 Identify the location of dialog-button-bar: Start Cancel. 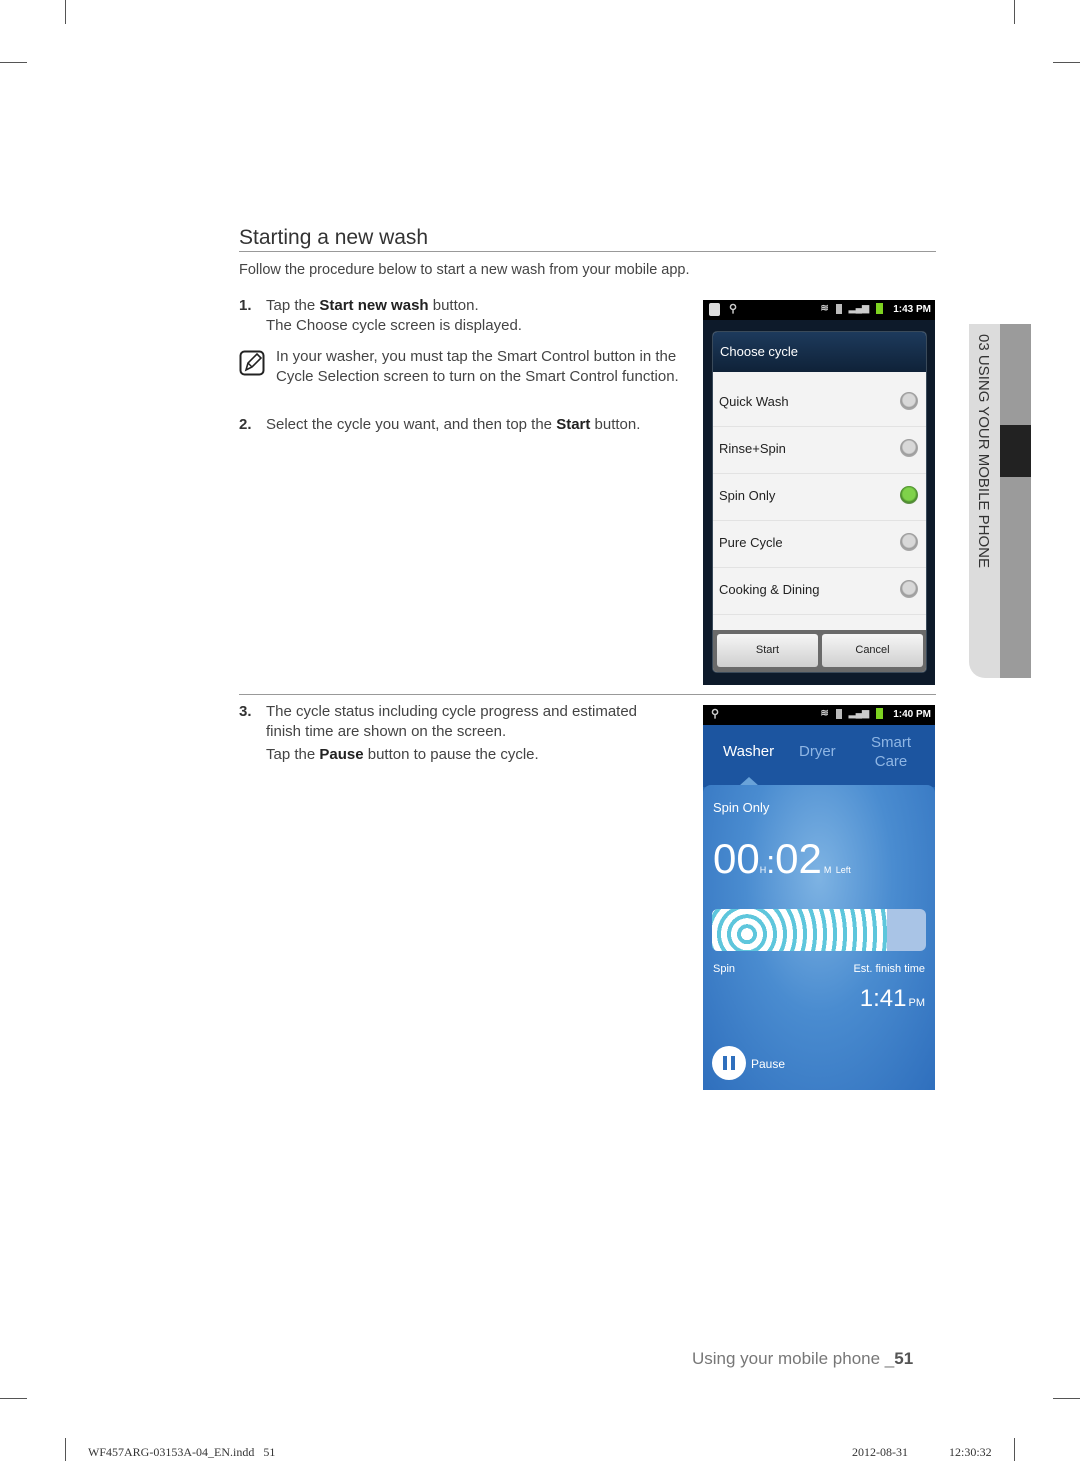
(819, 651).